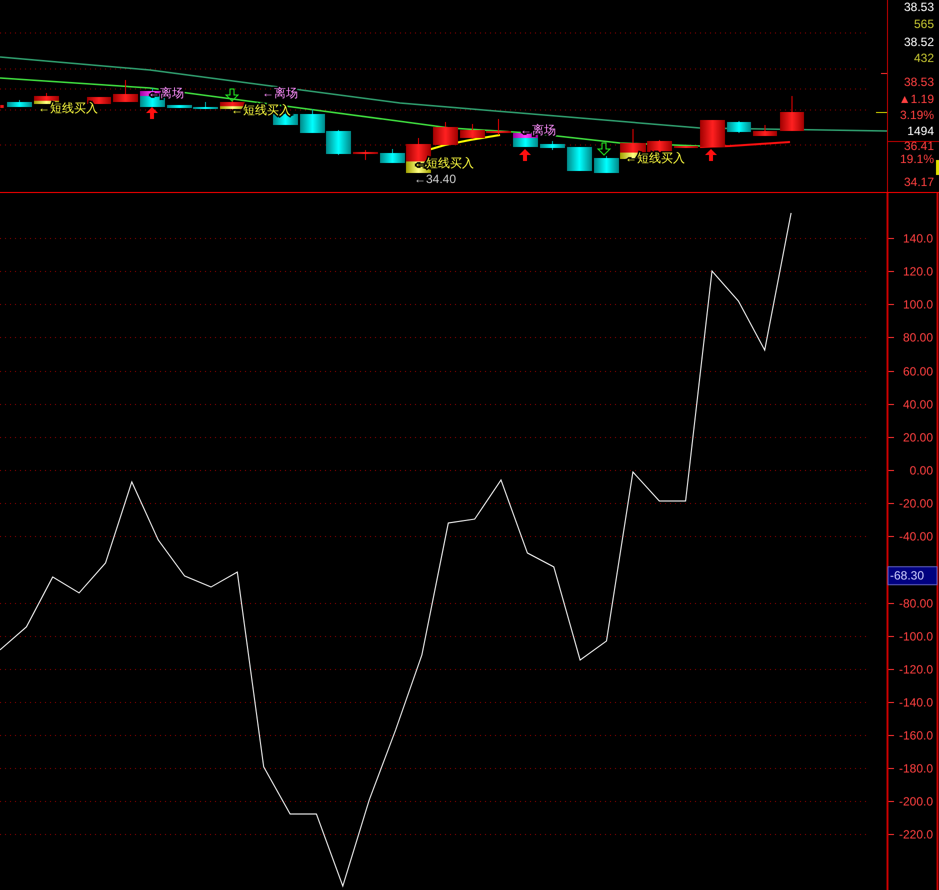  I want to click on axis-label: 3.19%, so click(917, 115).